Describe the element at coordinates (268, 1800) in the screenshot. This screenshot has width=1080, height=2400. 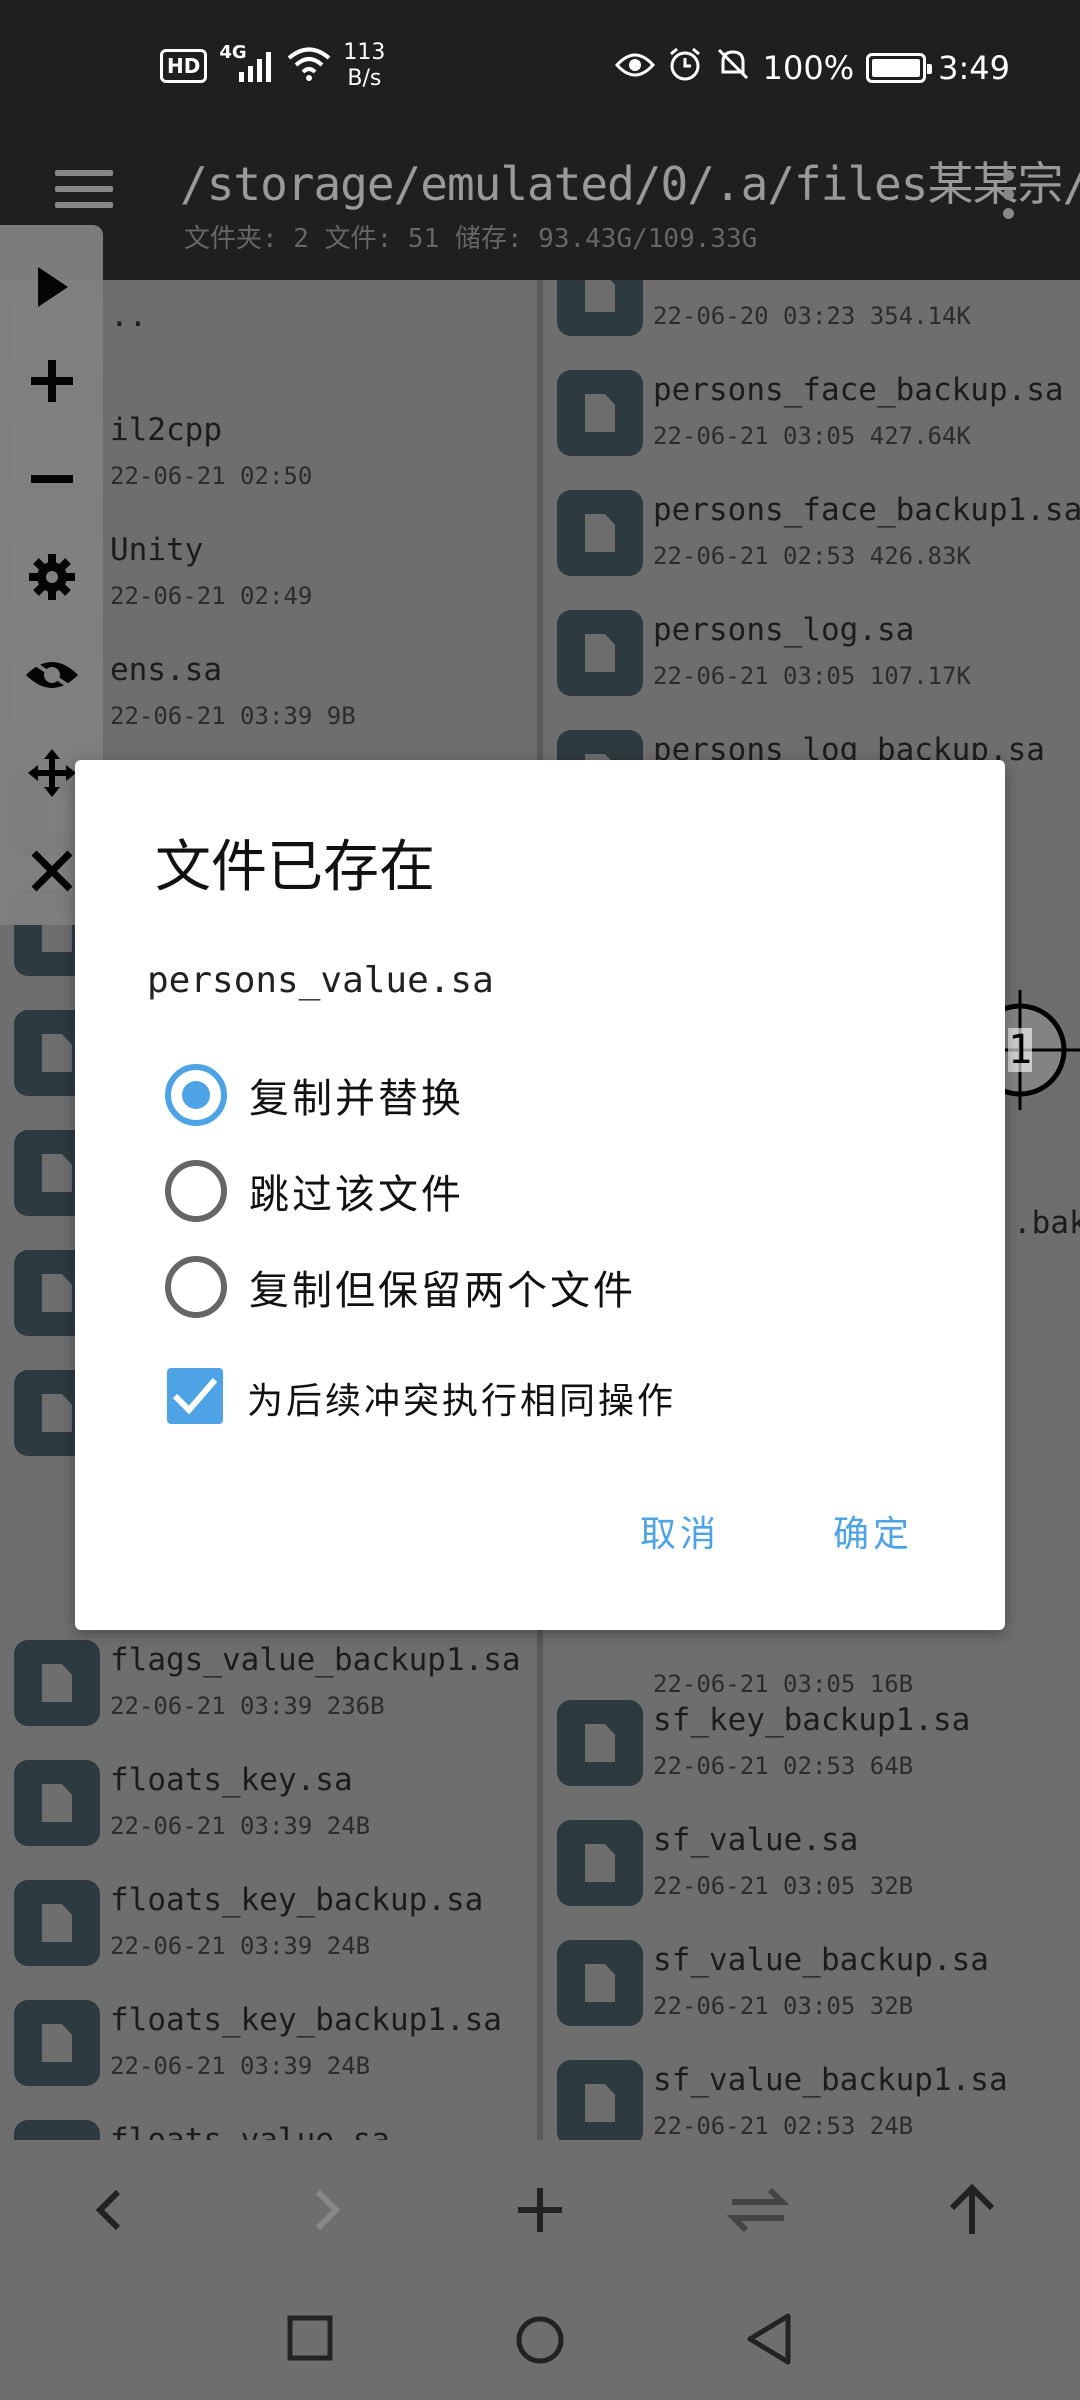
I see `list-item: floats_key.sa 22-06-21 03:39 24B` at that location.